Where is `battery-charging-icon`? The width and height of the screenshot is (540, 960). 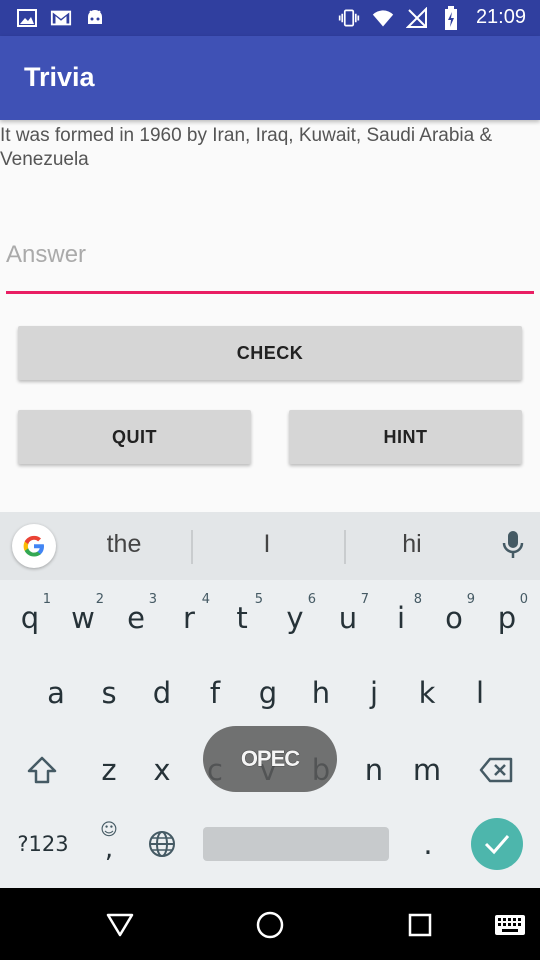 battery-charging-icon is located at coordinates (451, 17).